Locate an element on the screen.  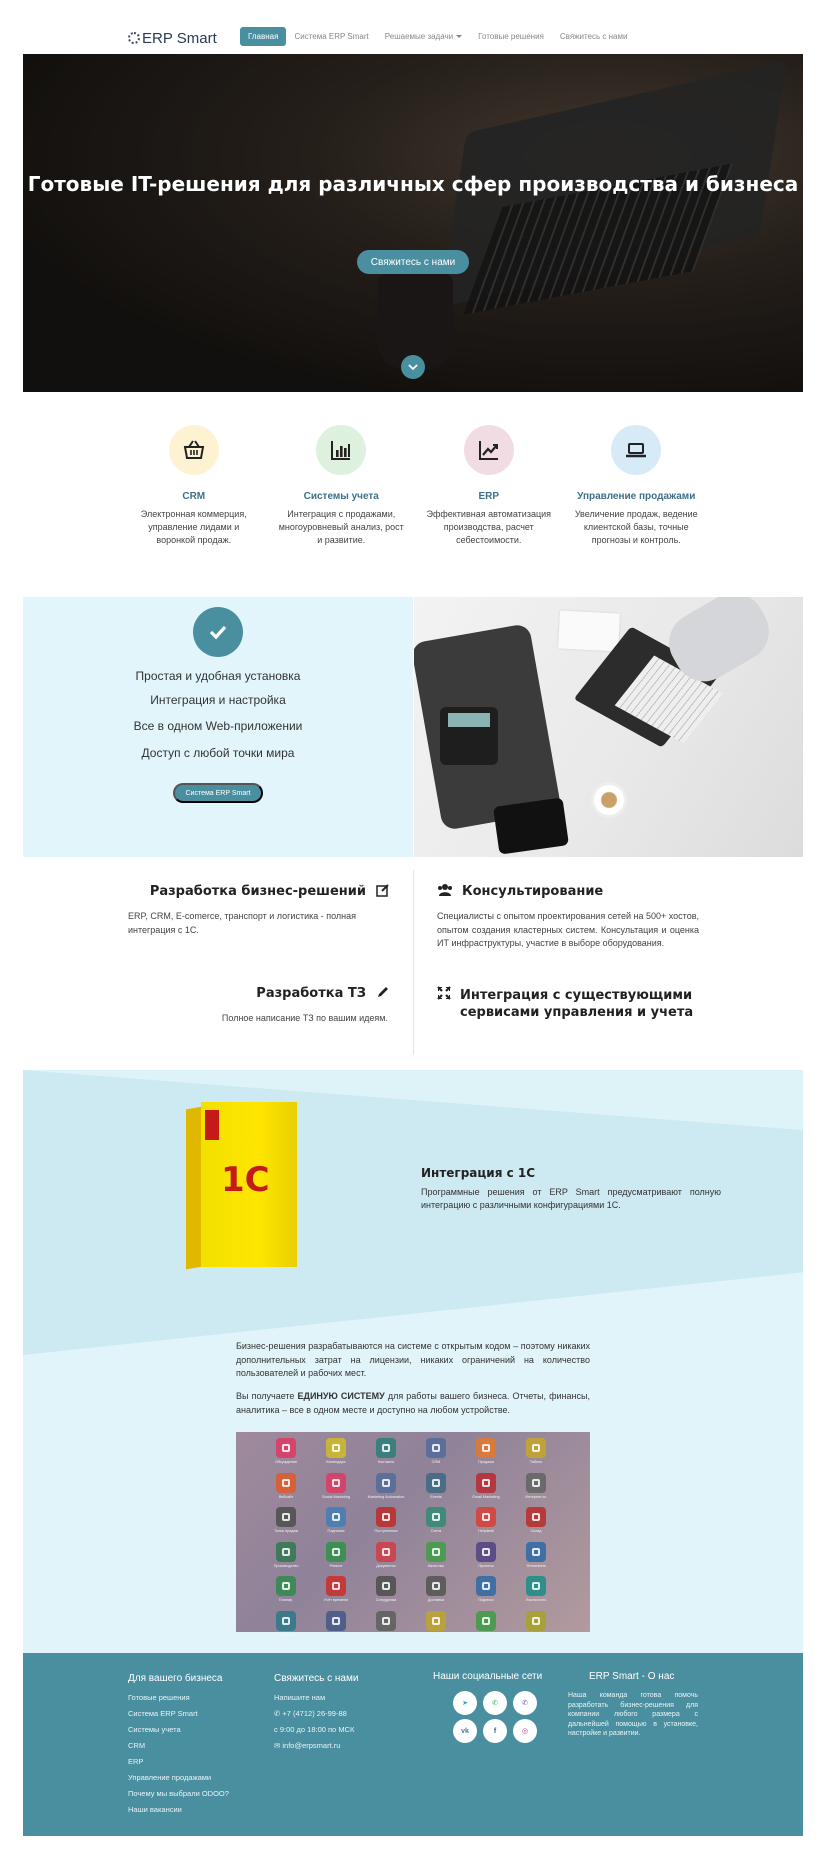
app-label: Счета is located at coordinates (436, 1531).